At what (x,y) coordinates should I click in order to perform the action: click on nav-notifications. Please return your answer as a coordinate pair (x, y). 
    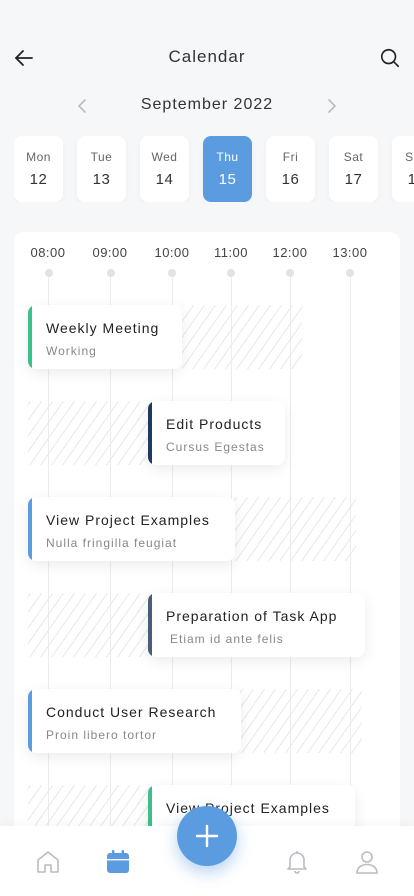
    Looking at the image, I should click on (297, 862).